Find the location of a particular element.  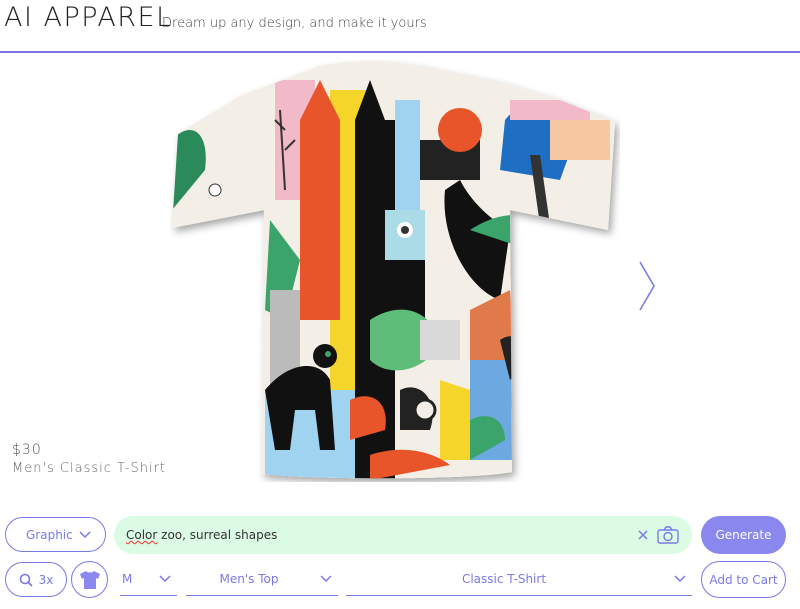

chevron-right-icon is located at coordinates (647, 286).